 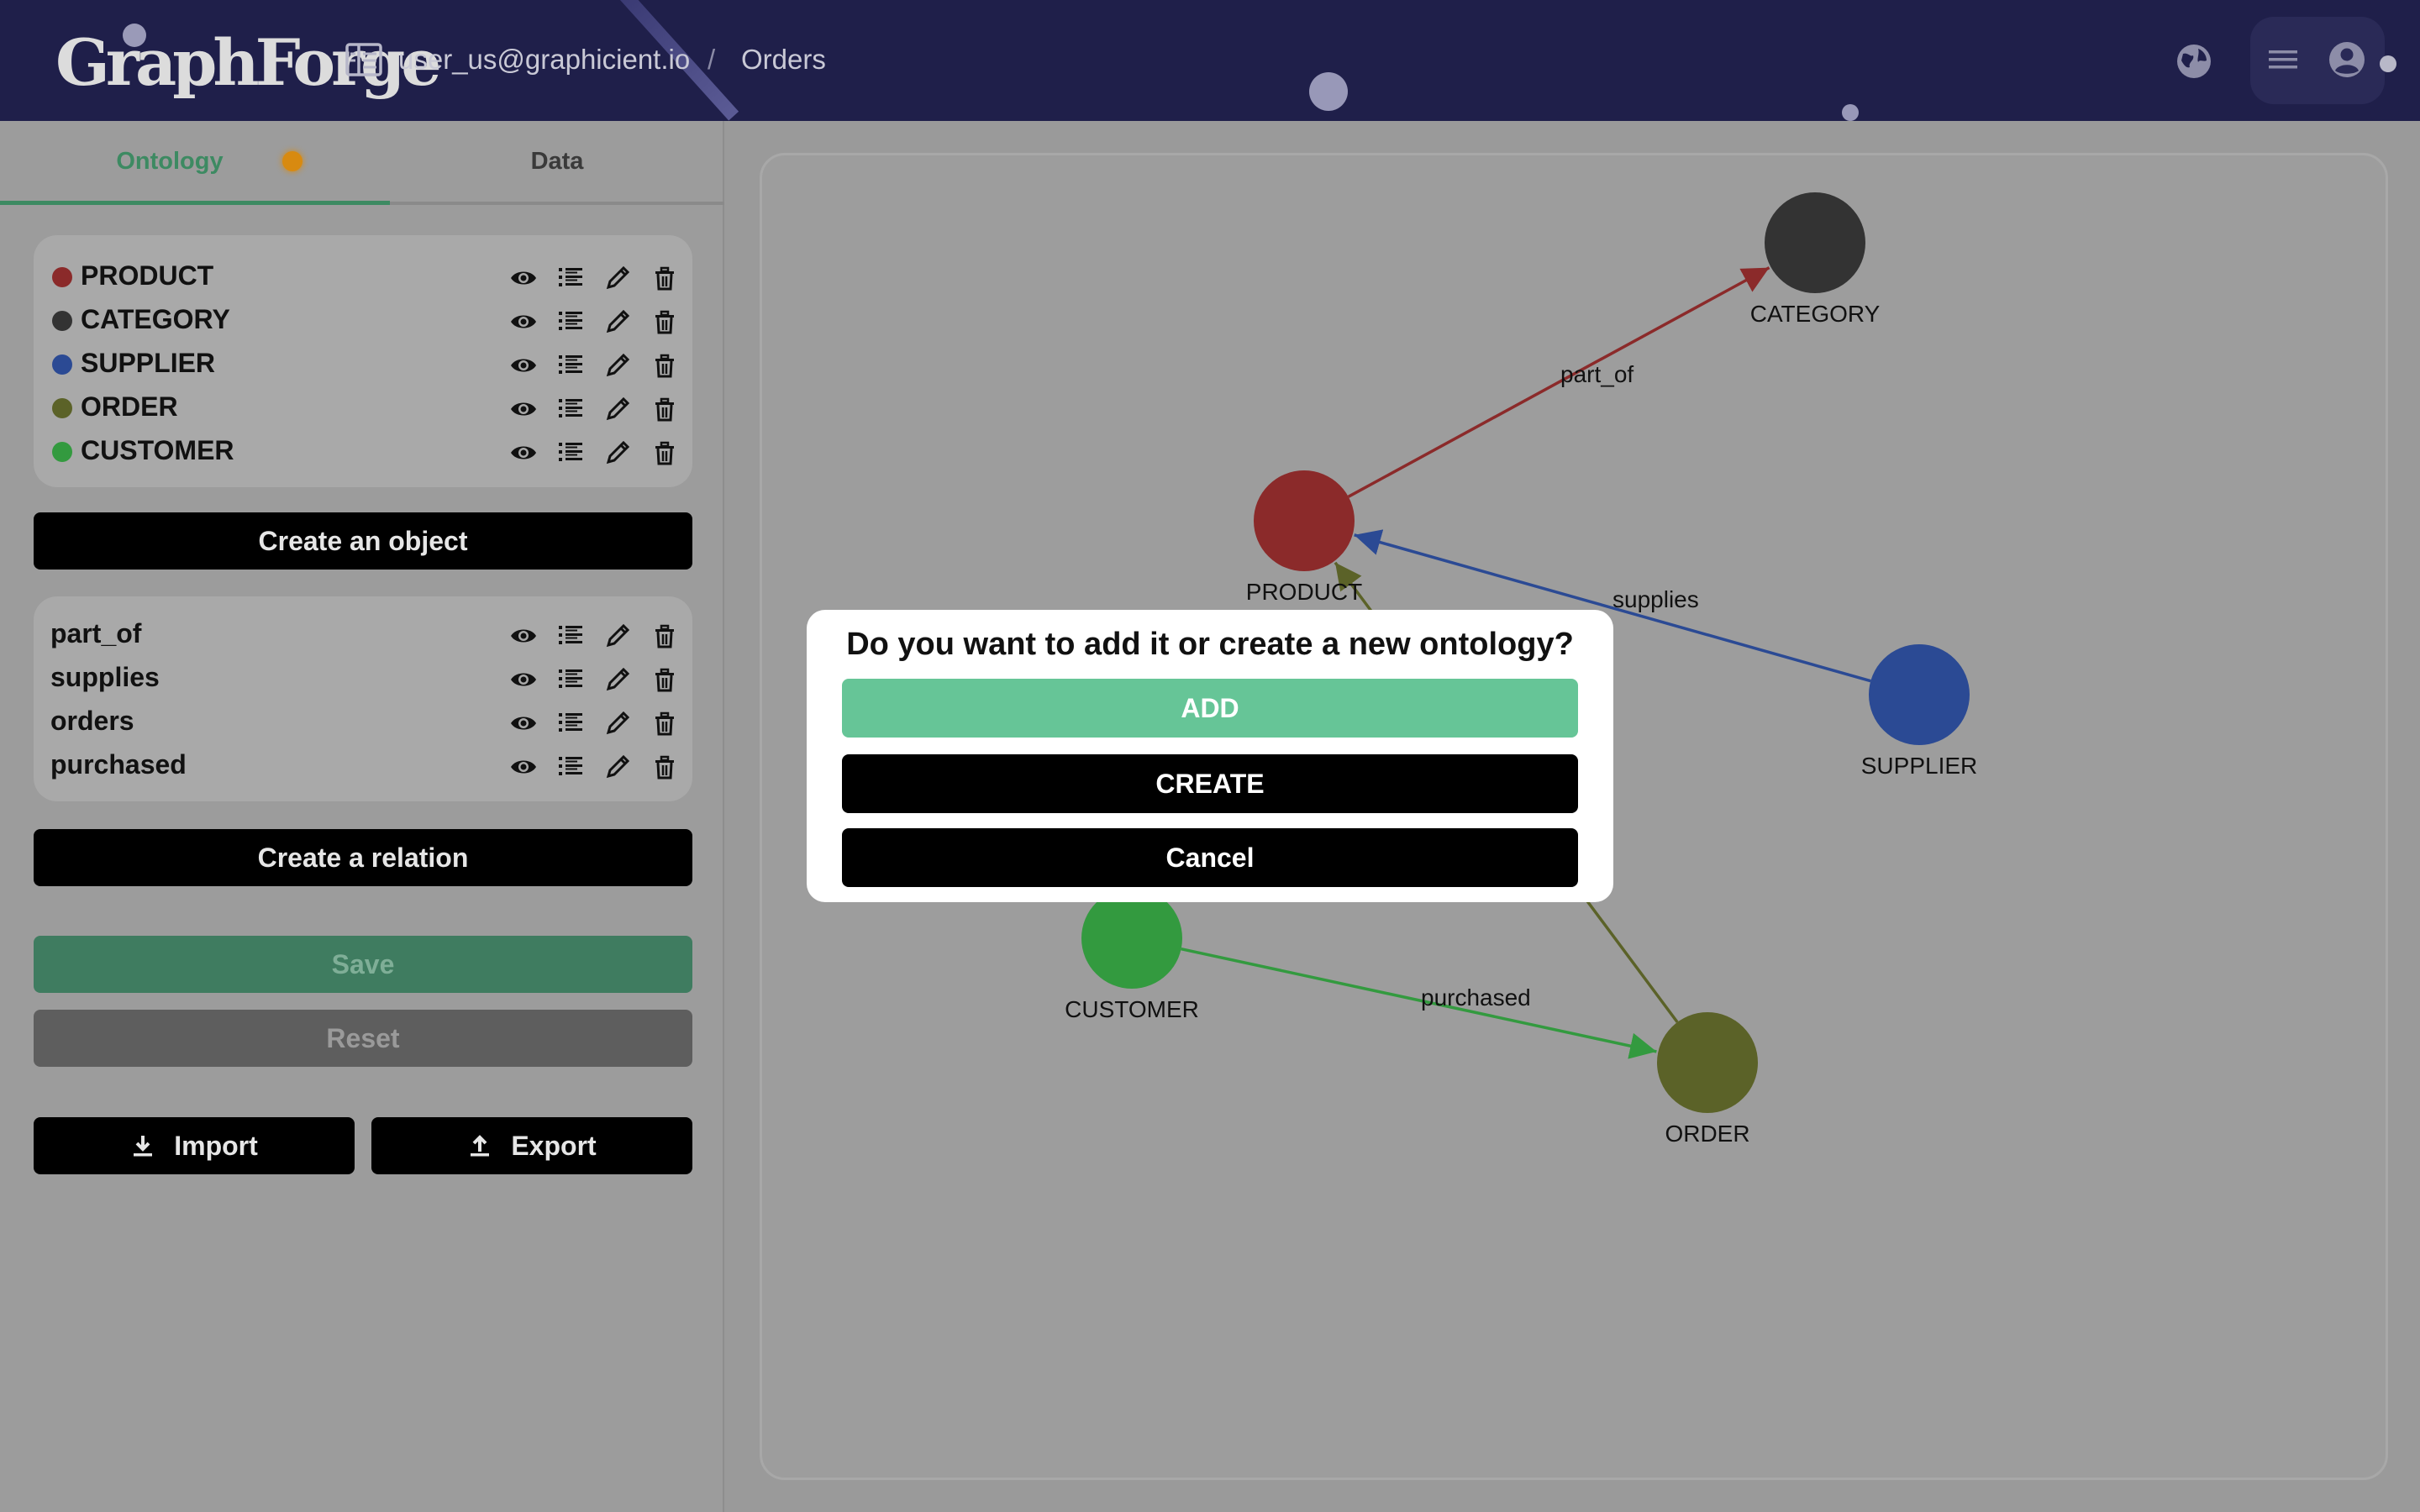 What do you see at coordinates (1559, 382) in the screenshot?
I see `edge-part-of` at bounding box center [1559, 382].